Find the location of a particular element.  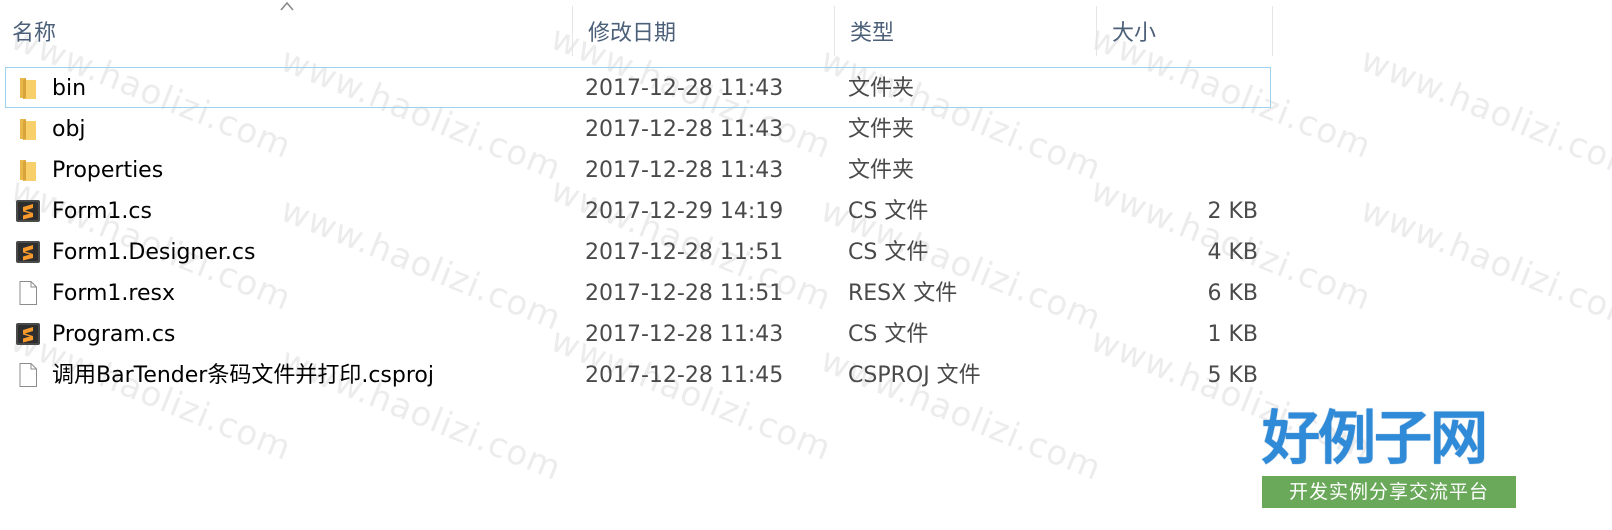

file-row: Form1.resx 2017-12-28 11:51 RESX 文件 6 KB is located at coordinates (638, 292).